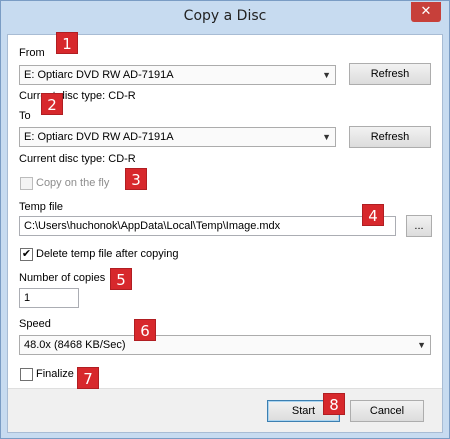 This screenshot has height=439, width=450. What do you see at coordinates (73, 183) in the screenshot?
I see `copy-on-the-fly-label: Copy on the fly` at bounding box center [73, 183].